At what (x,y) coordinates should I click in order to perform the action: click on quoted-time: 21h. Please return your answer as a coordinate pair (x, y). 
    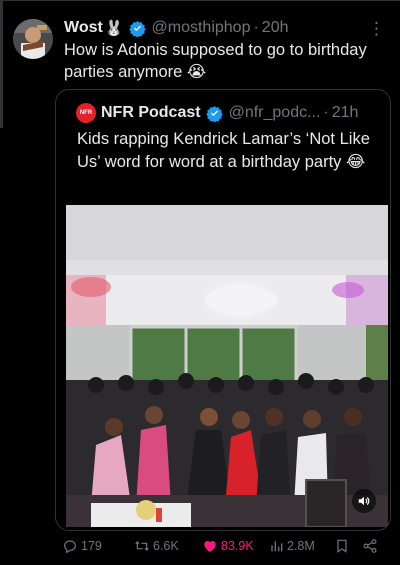
    Looking at the image, I should click on (345, 112).